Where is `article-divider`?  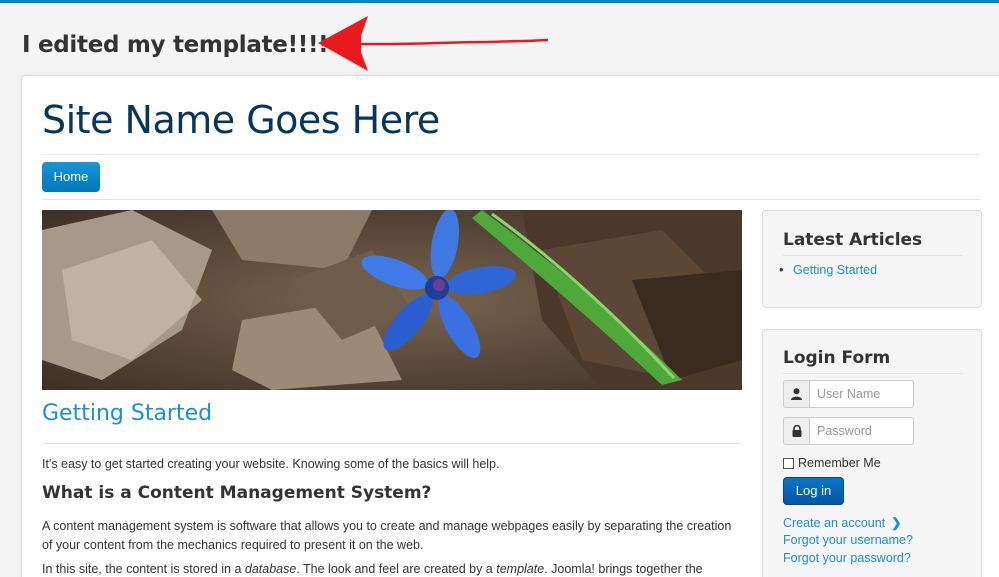
article-divider is located at coordinates (392, 443).